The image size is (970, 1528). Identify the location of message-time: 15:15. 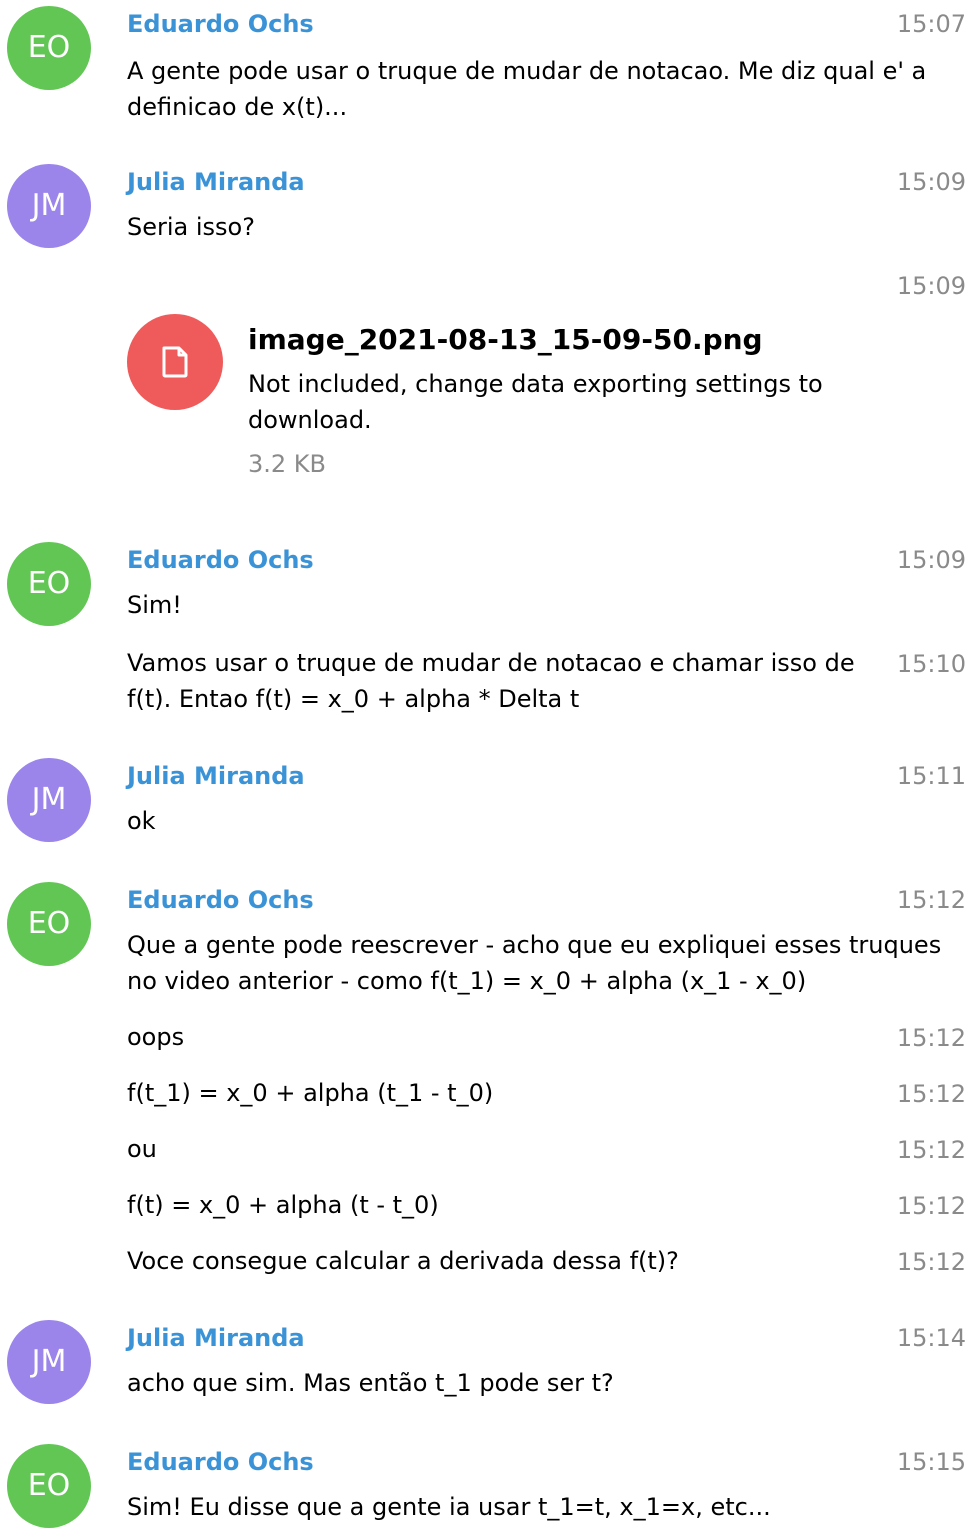
(931, 1462).